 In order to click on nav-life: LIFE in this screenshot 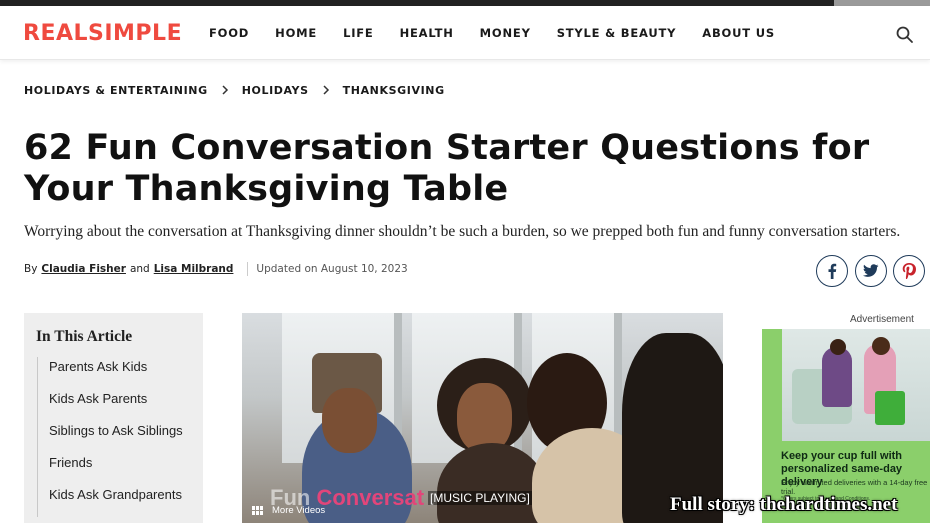, I will do `click(358, 33)`.